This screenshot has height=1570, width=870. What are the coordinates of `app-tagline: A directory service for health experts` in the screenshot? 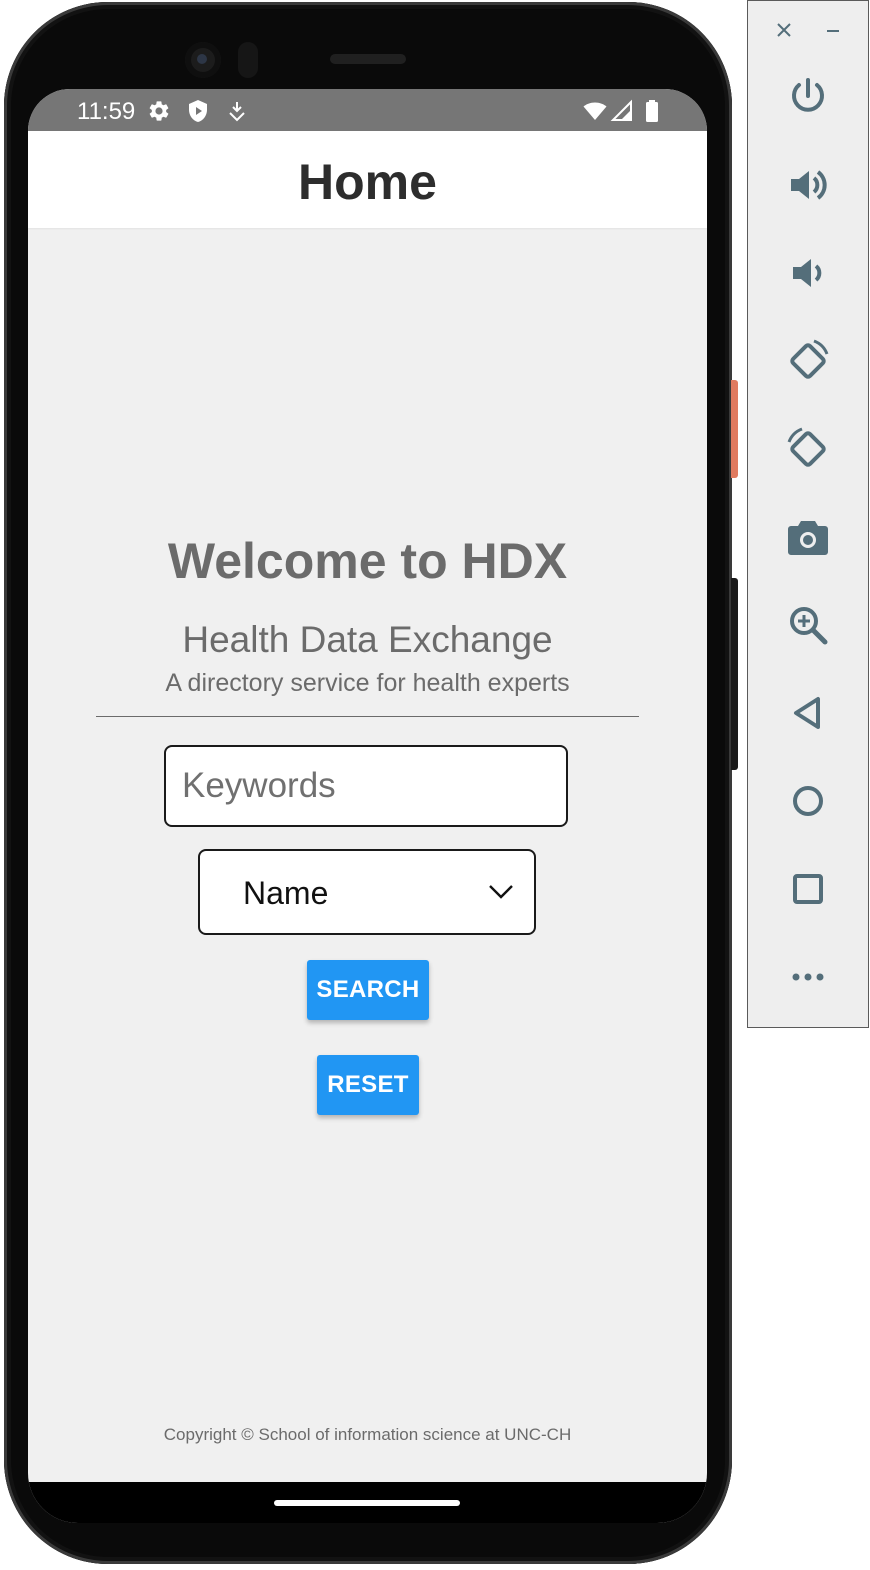 It's located at (367, 683).